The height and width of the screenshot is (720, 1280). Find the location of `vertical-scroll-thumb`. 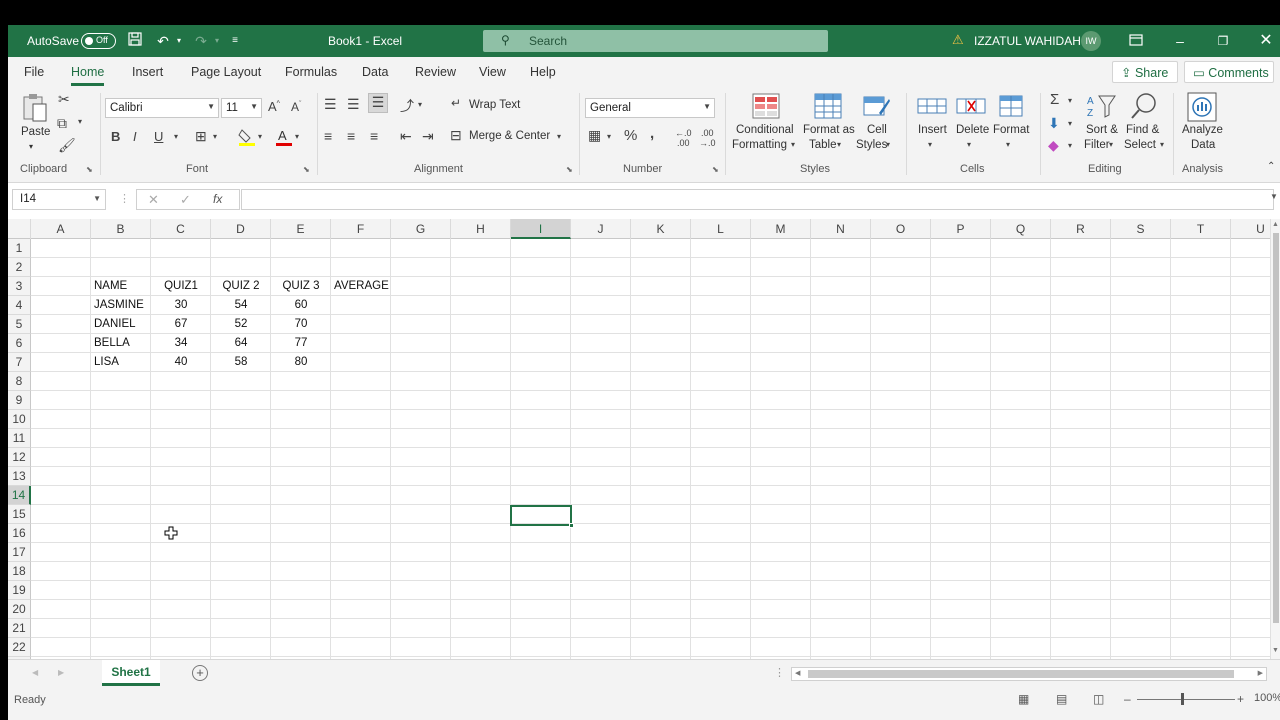

vertical-scroll-thumb is located at coordinates (1276, 428).